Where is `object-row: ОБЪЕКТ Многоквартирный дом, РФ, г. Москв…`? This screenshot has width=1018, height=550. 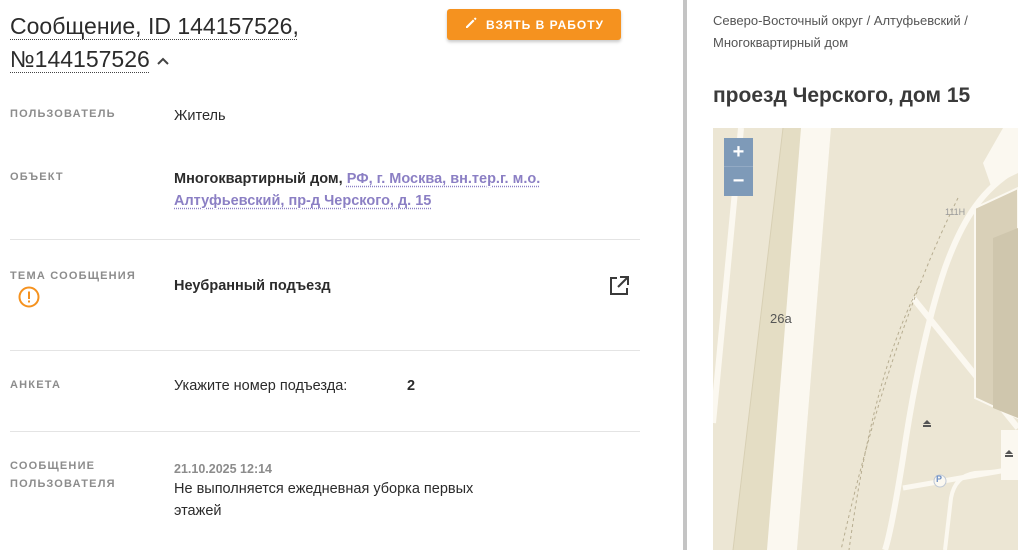
object-row: ОБЪЕКТ Многоквартирный дом, РФ, г. Москв… is located at coordinates (325, 191).